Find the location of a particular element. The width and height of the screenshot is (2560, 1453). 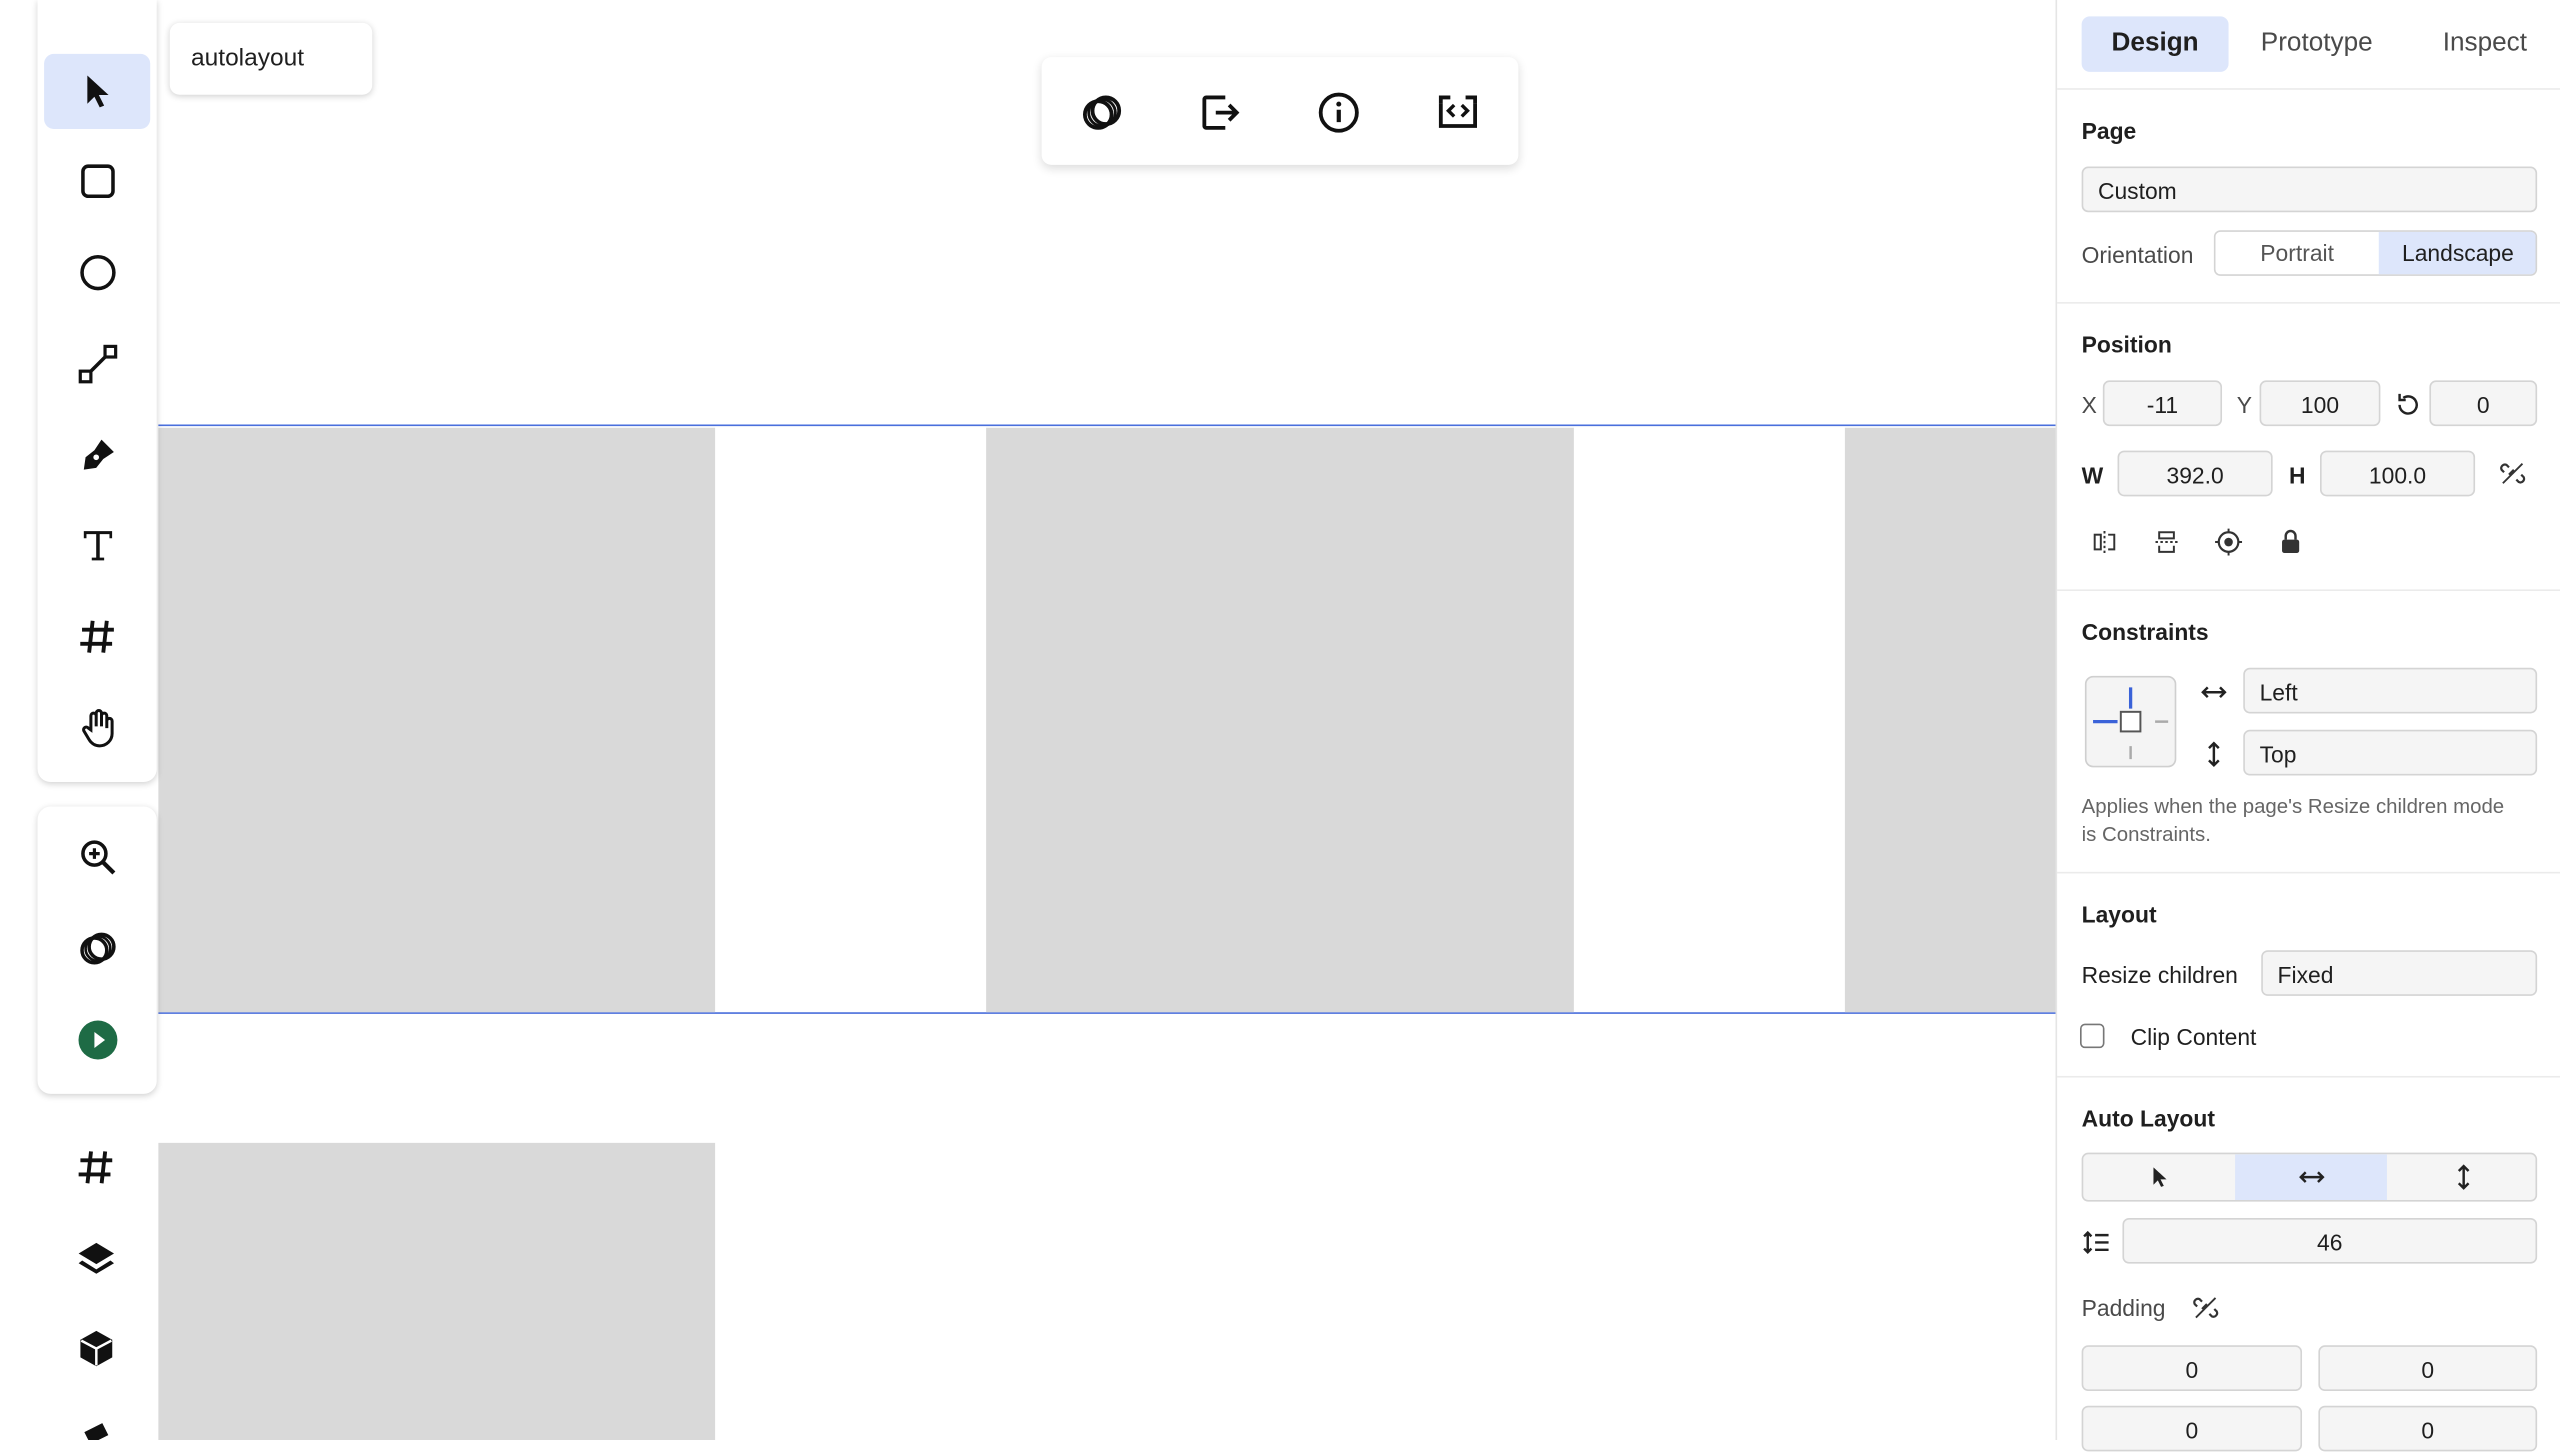

page-preset-select: Custom is located at coordinates (2309, 189).